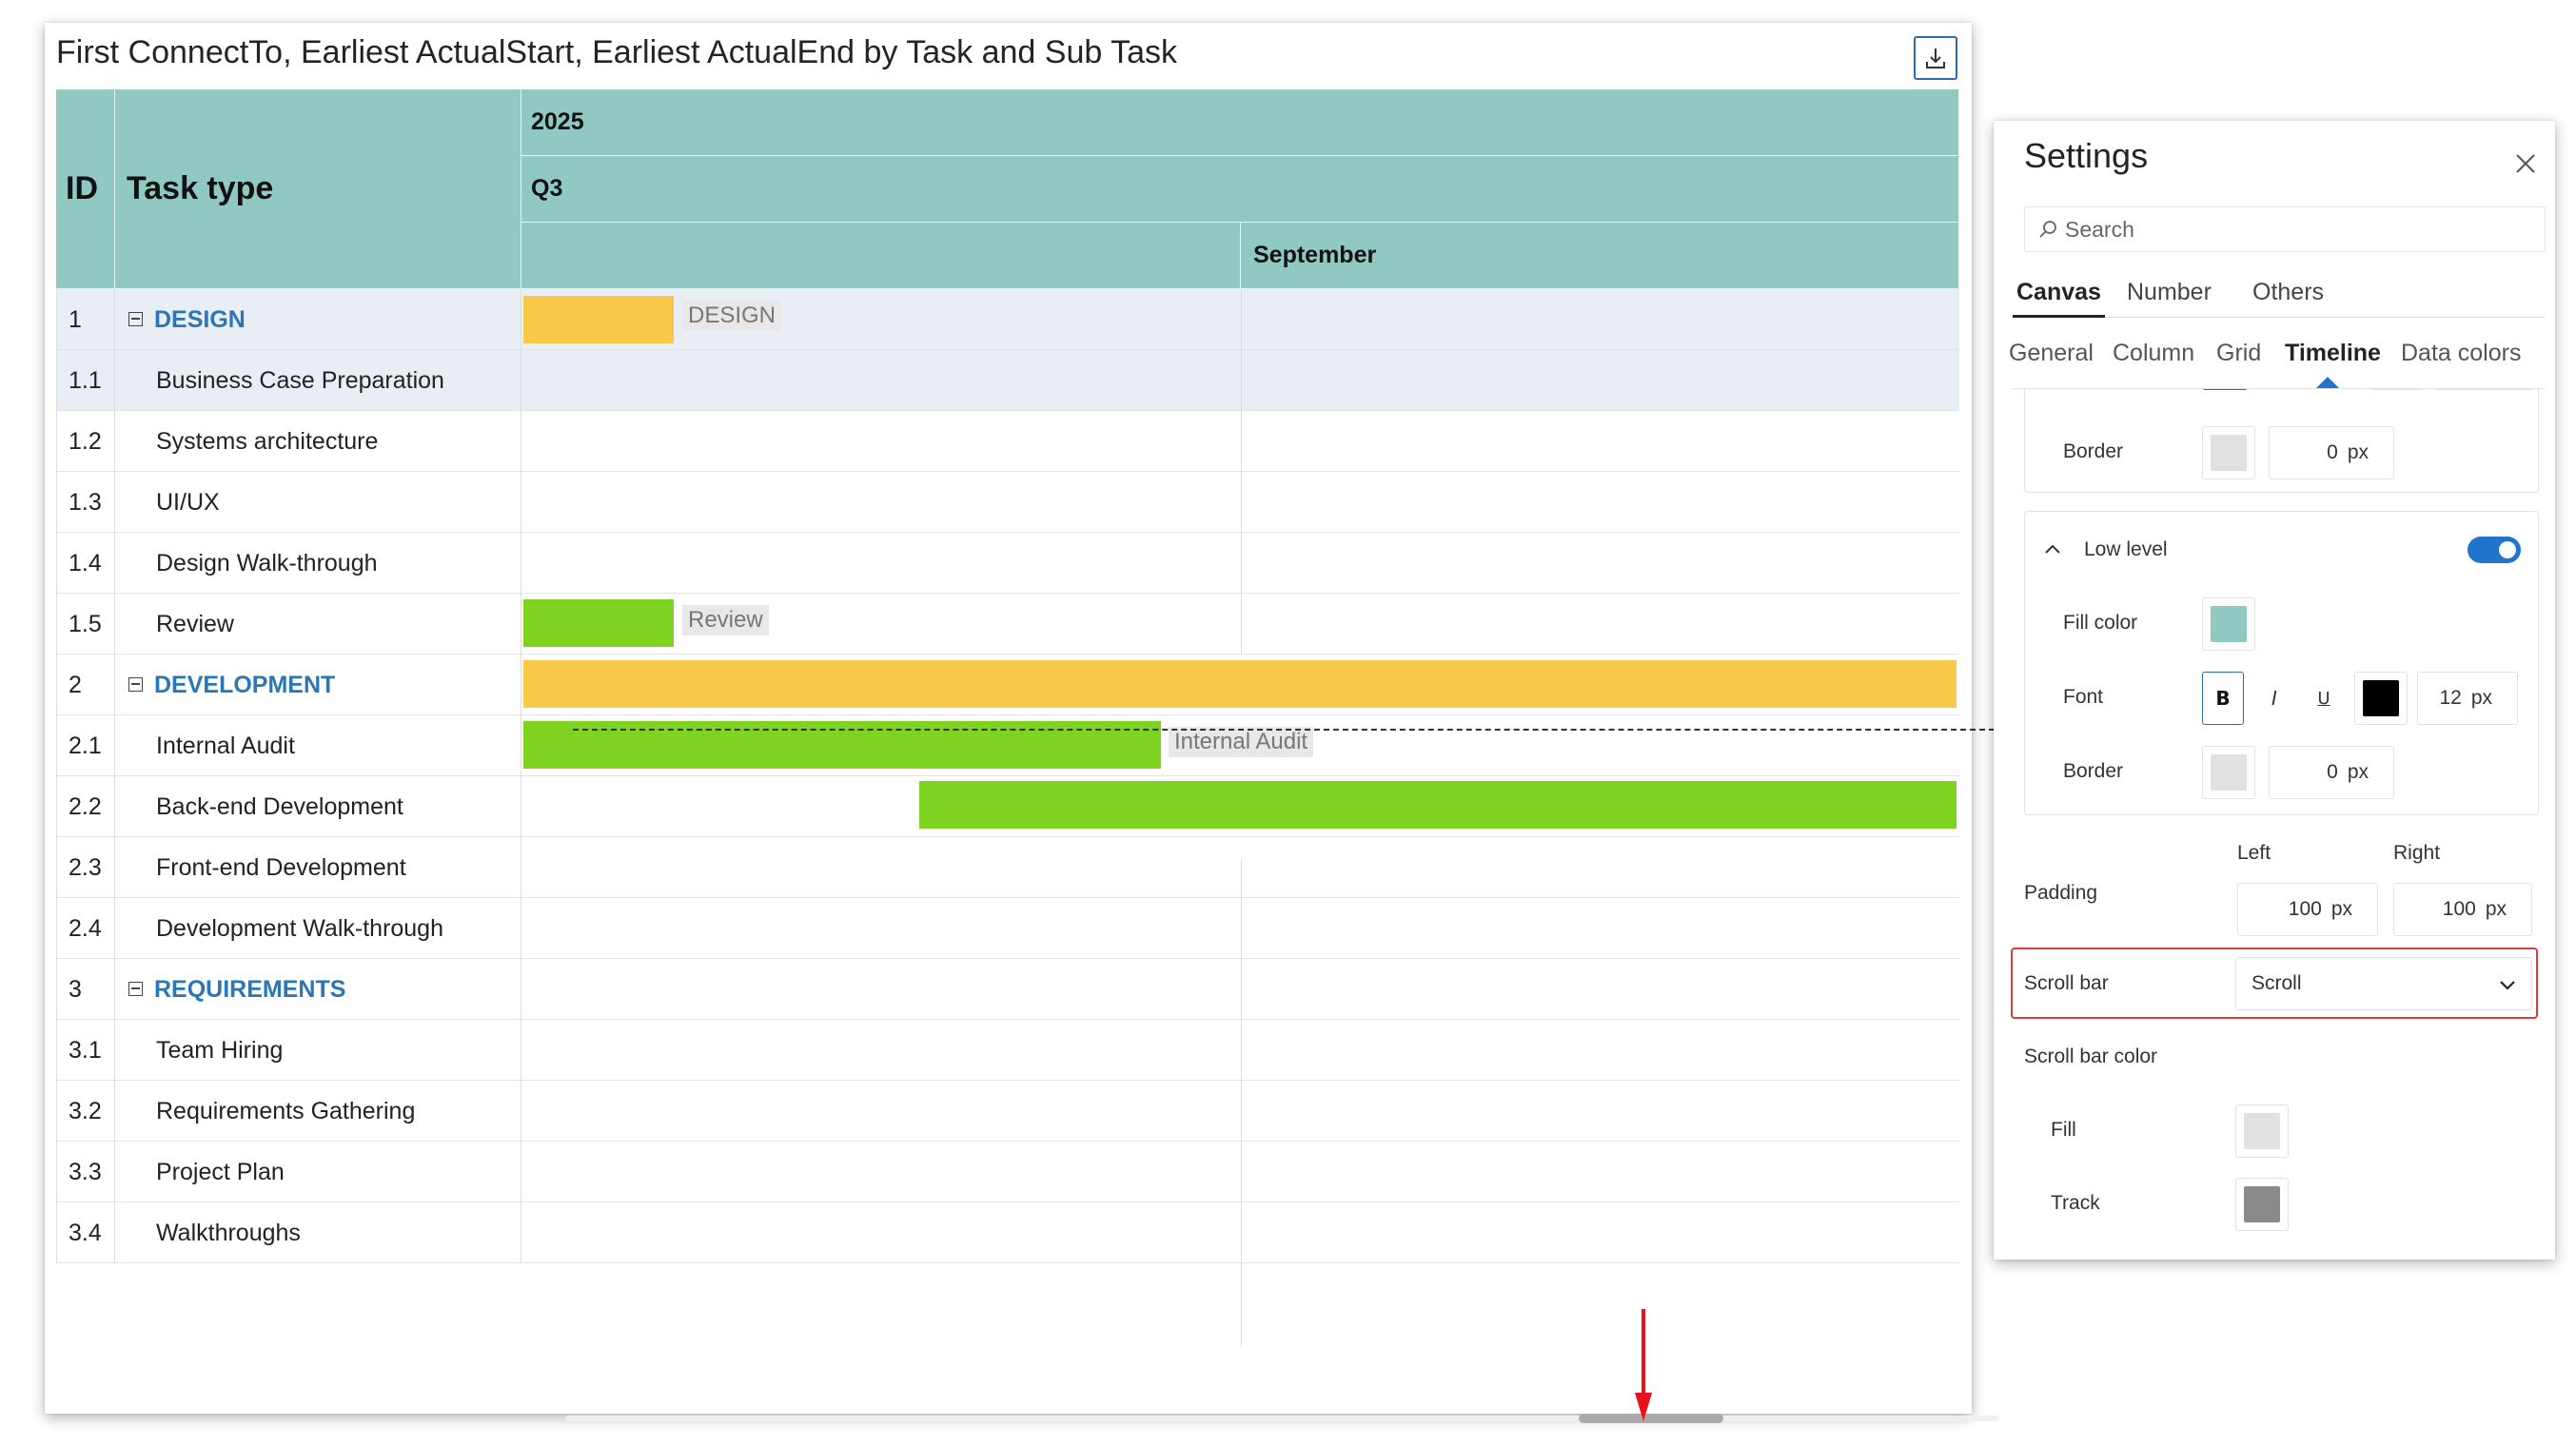 The width and height of the screenshot is (2576, 1446). I want to click on bar-review, so click(598, 623).